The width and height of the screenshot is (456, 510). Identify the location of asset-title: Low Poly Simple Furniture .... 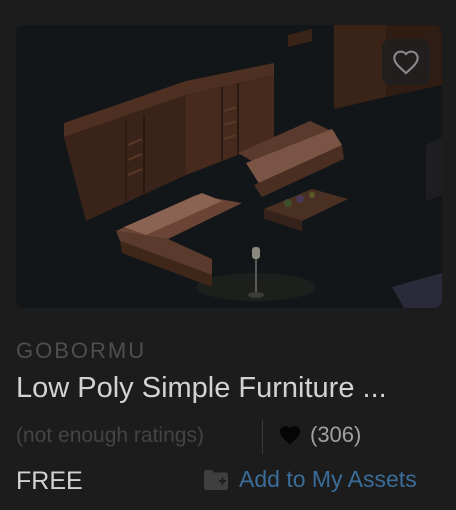
(229, 388).